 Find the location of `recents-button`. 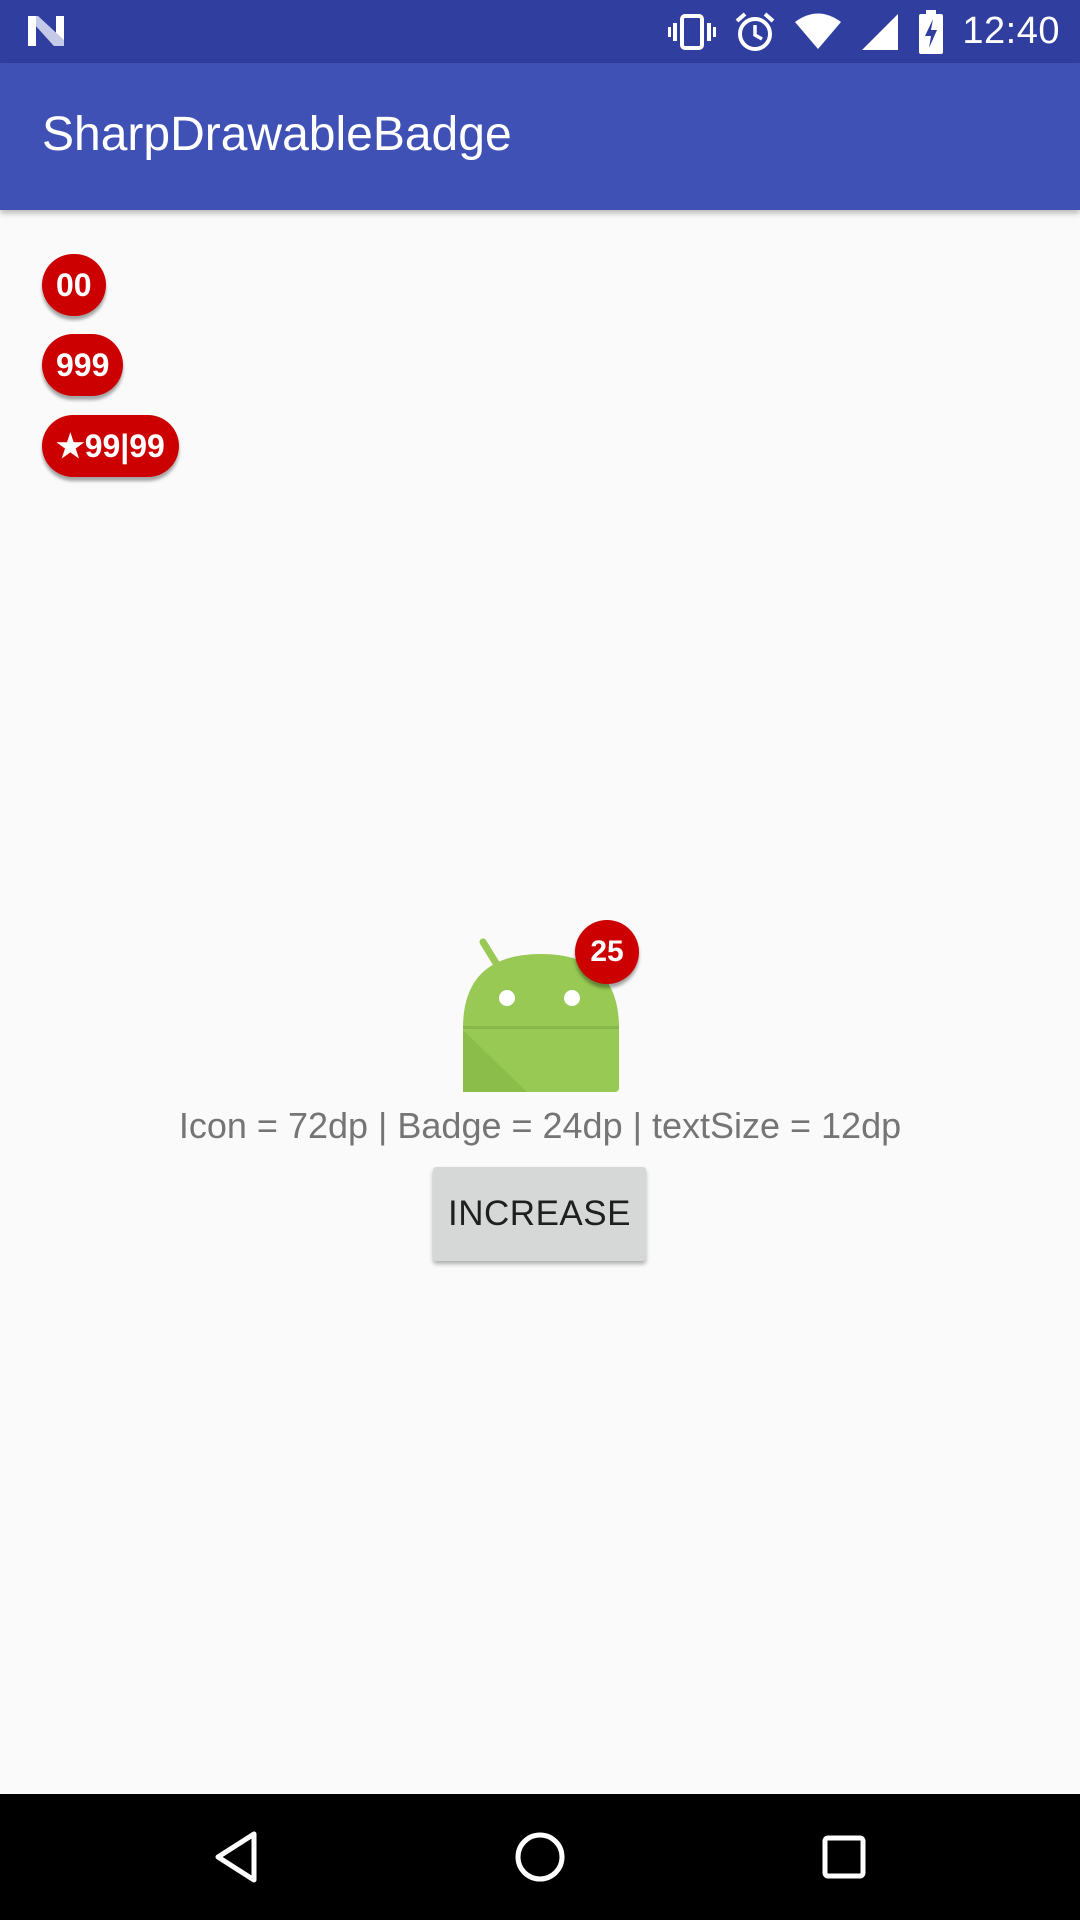

recents-button is located at coordinates (844, 1857).